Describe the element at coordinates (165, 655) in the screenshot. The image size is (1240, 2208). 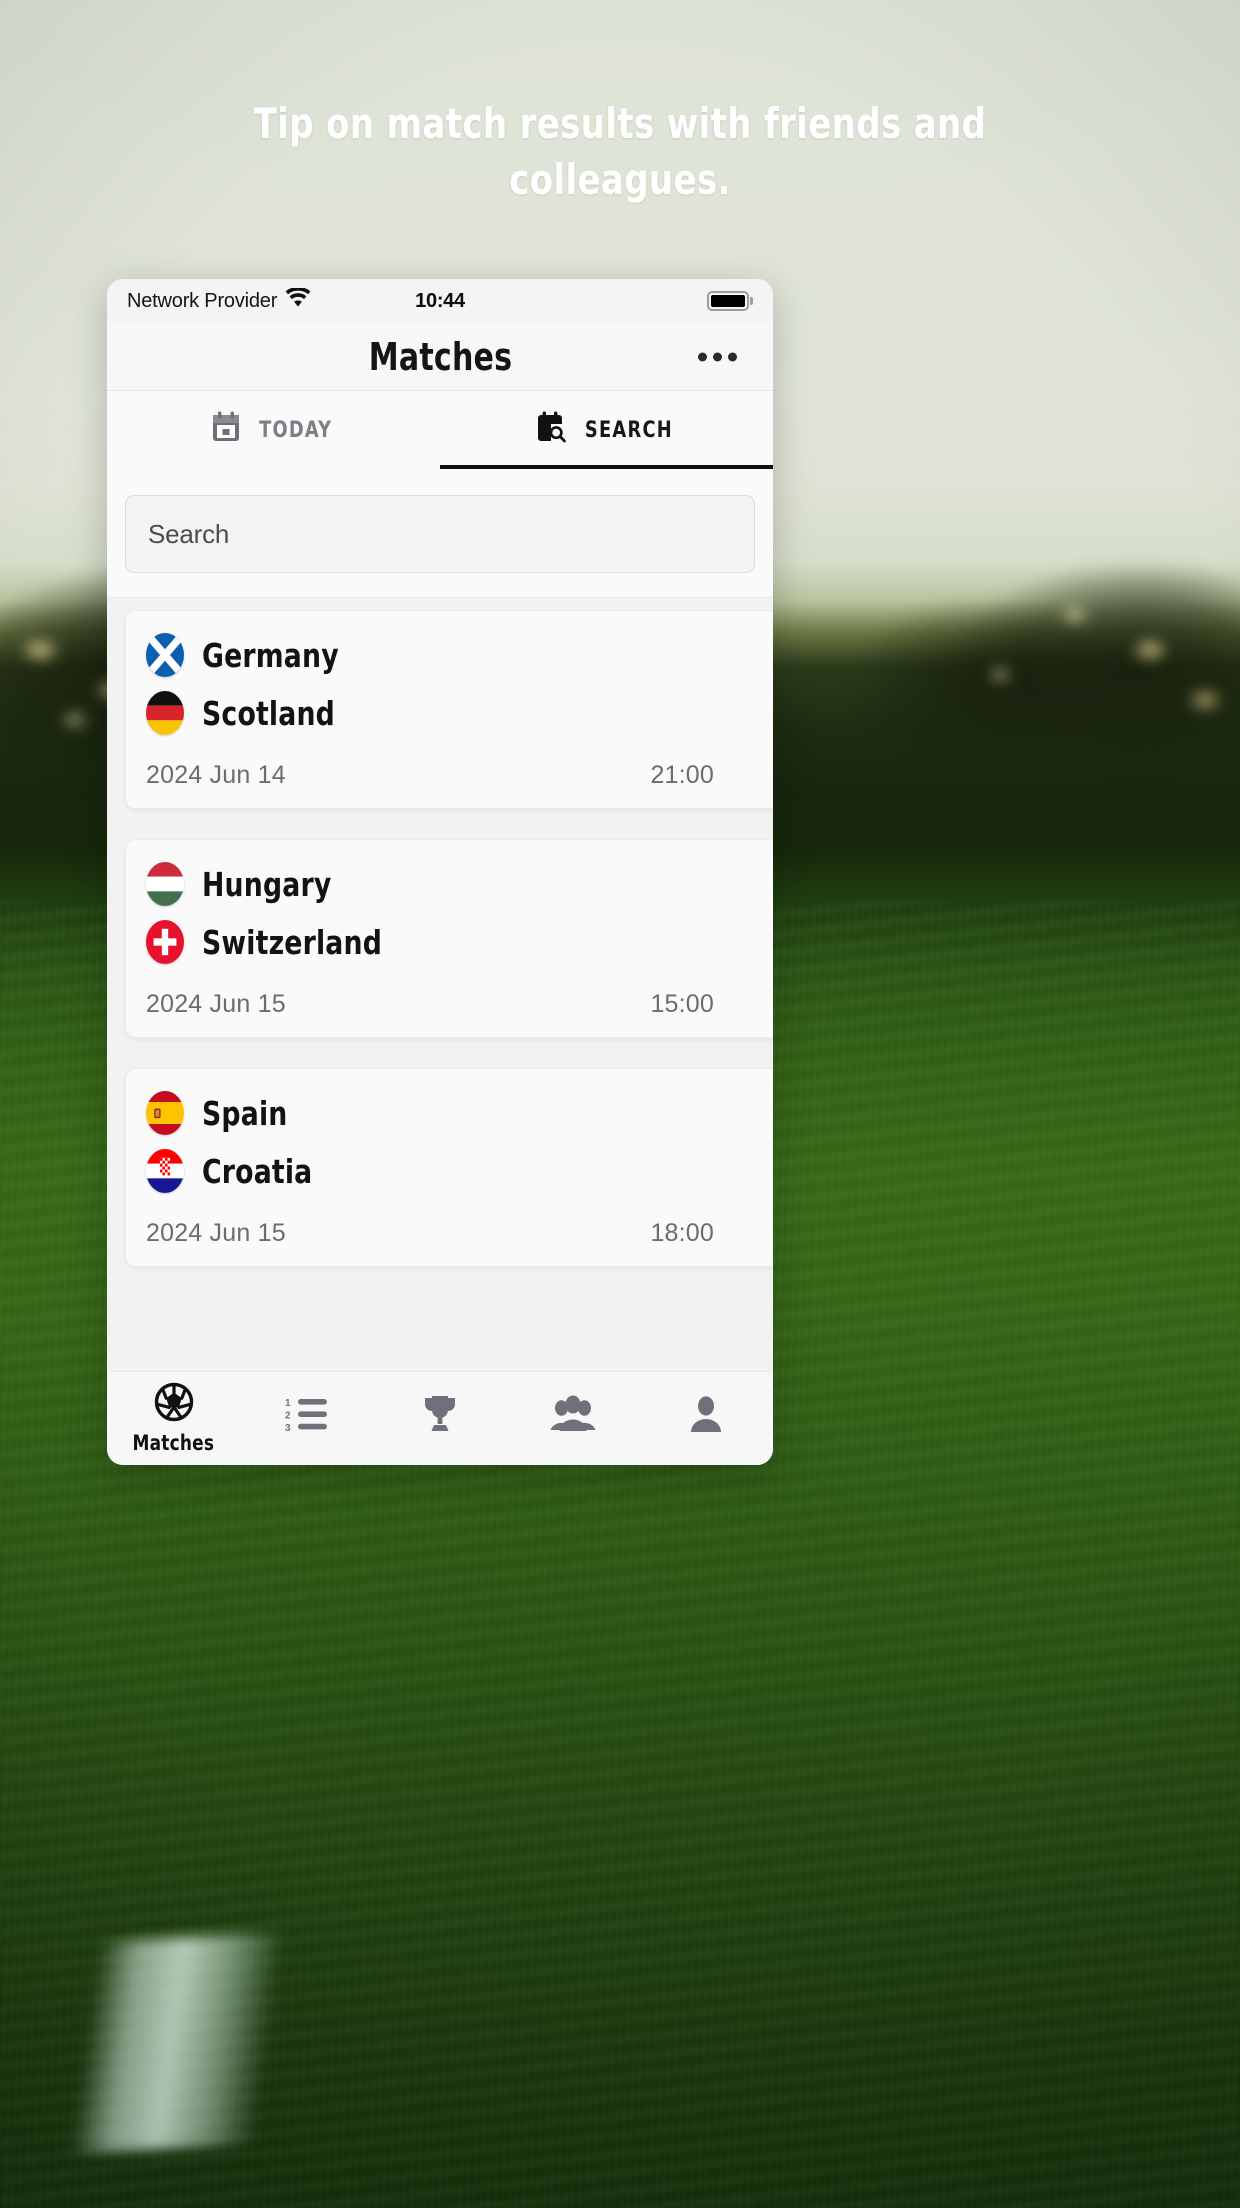
I see `scotland-flag-icon` at that location.